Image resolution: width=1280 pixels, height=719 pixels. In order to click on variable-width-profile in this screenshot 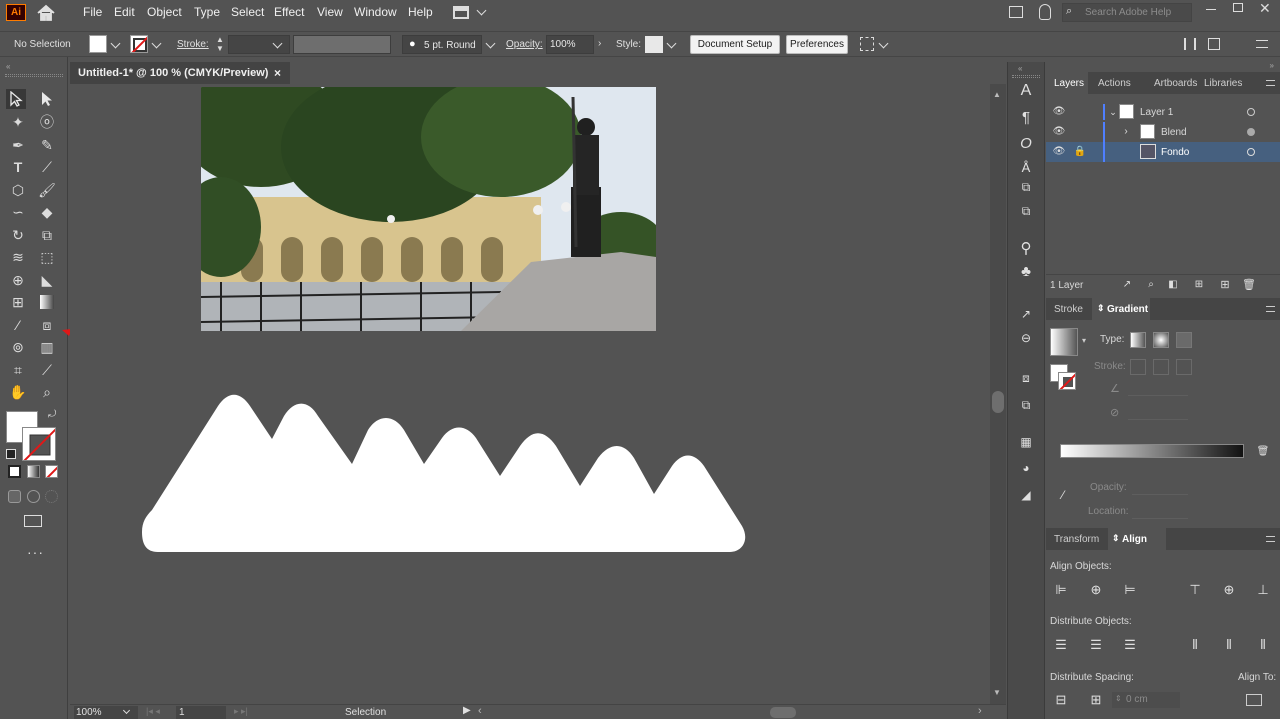, I will do `click(342, 44)`.